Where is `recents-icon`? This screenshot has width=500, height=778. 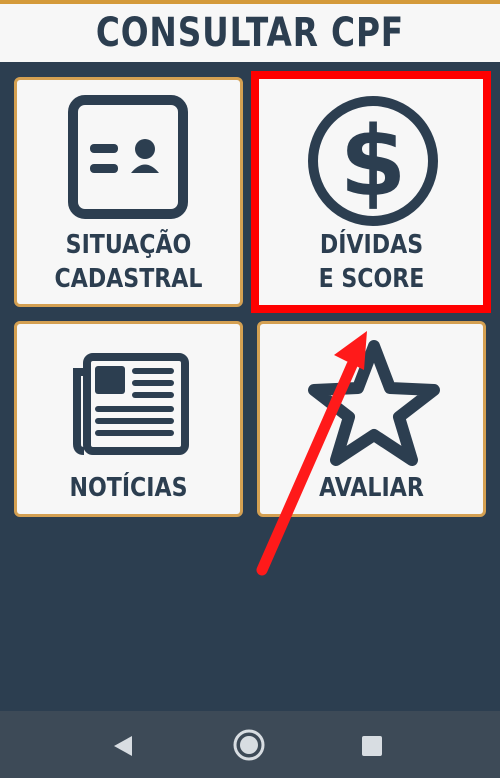 recents-icon is located at coordinates (372, 746).